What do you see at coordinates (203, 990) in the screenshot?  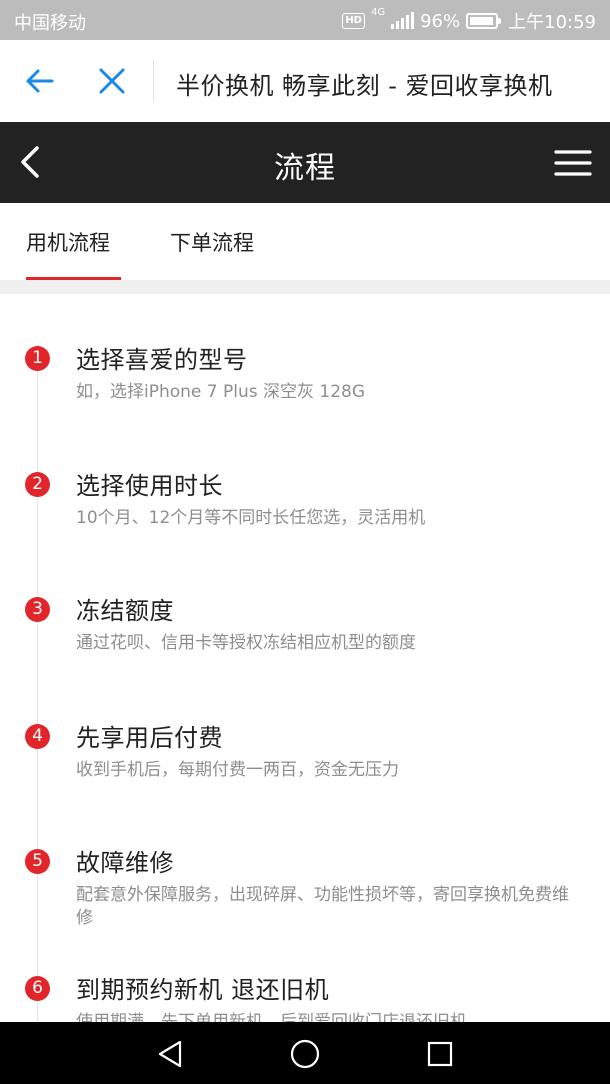 I see `step-title: 到期预约新机 退还旧机` at bounding box center [203, 990].